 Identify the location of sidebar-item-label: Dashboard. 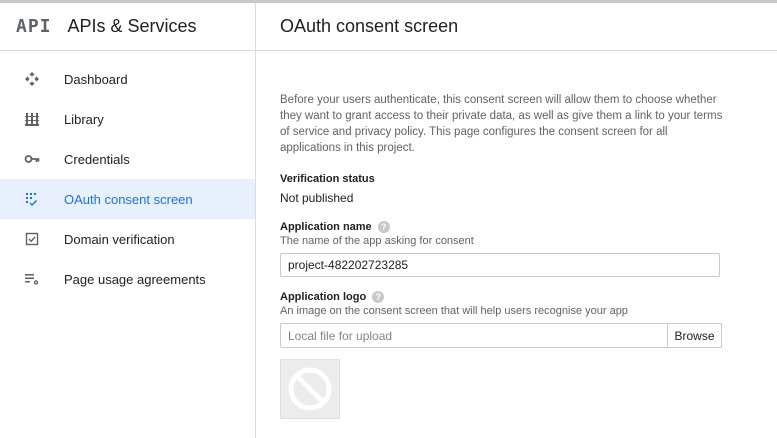
(96, 79).